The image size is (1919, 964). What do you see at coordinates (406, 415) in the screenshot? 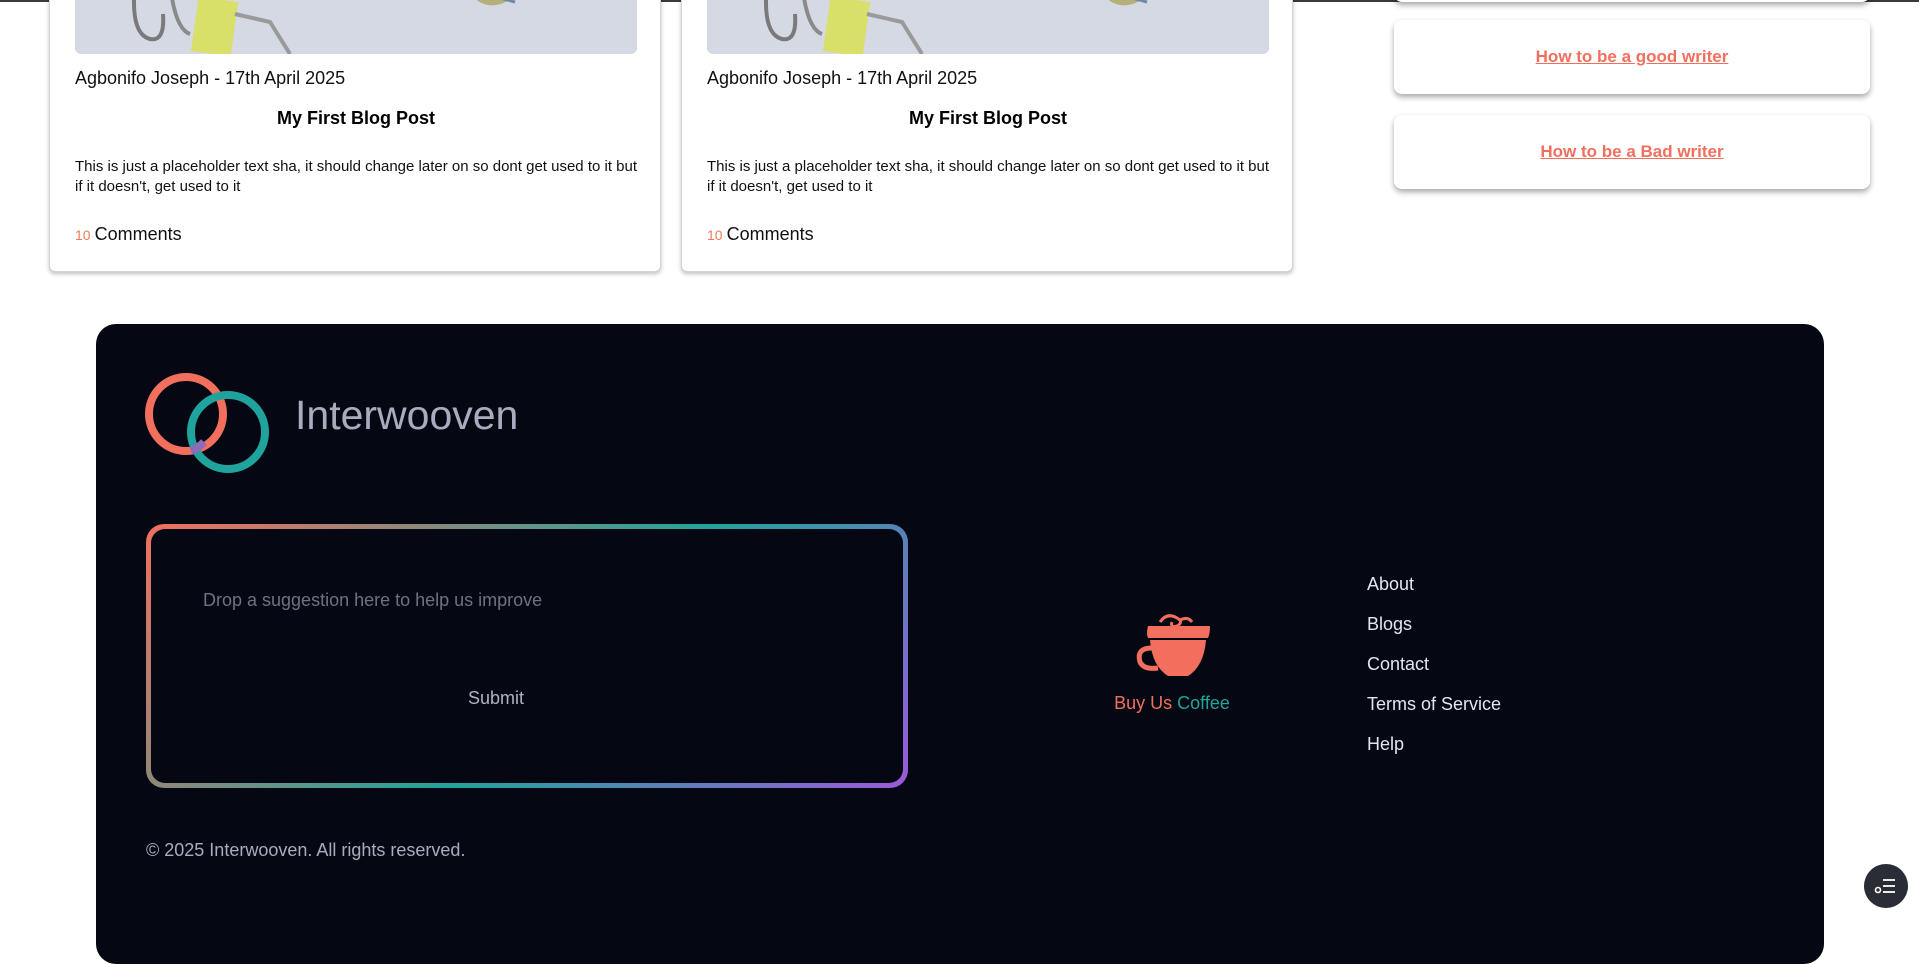
I see `brand-name: Interwooven` at bounding box center [406, 415].